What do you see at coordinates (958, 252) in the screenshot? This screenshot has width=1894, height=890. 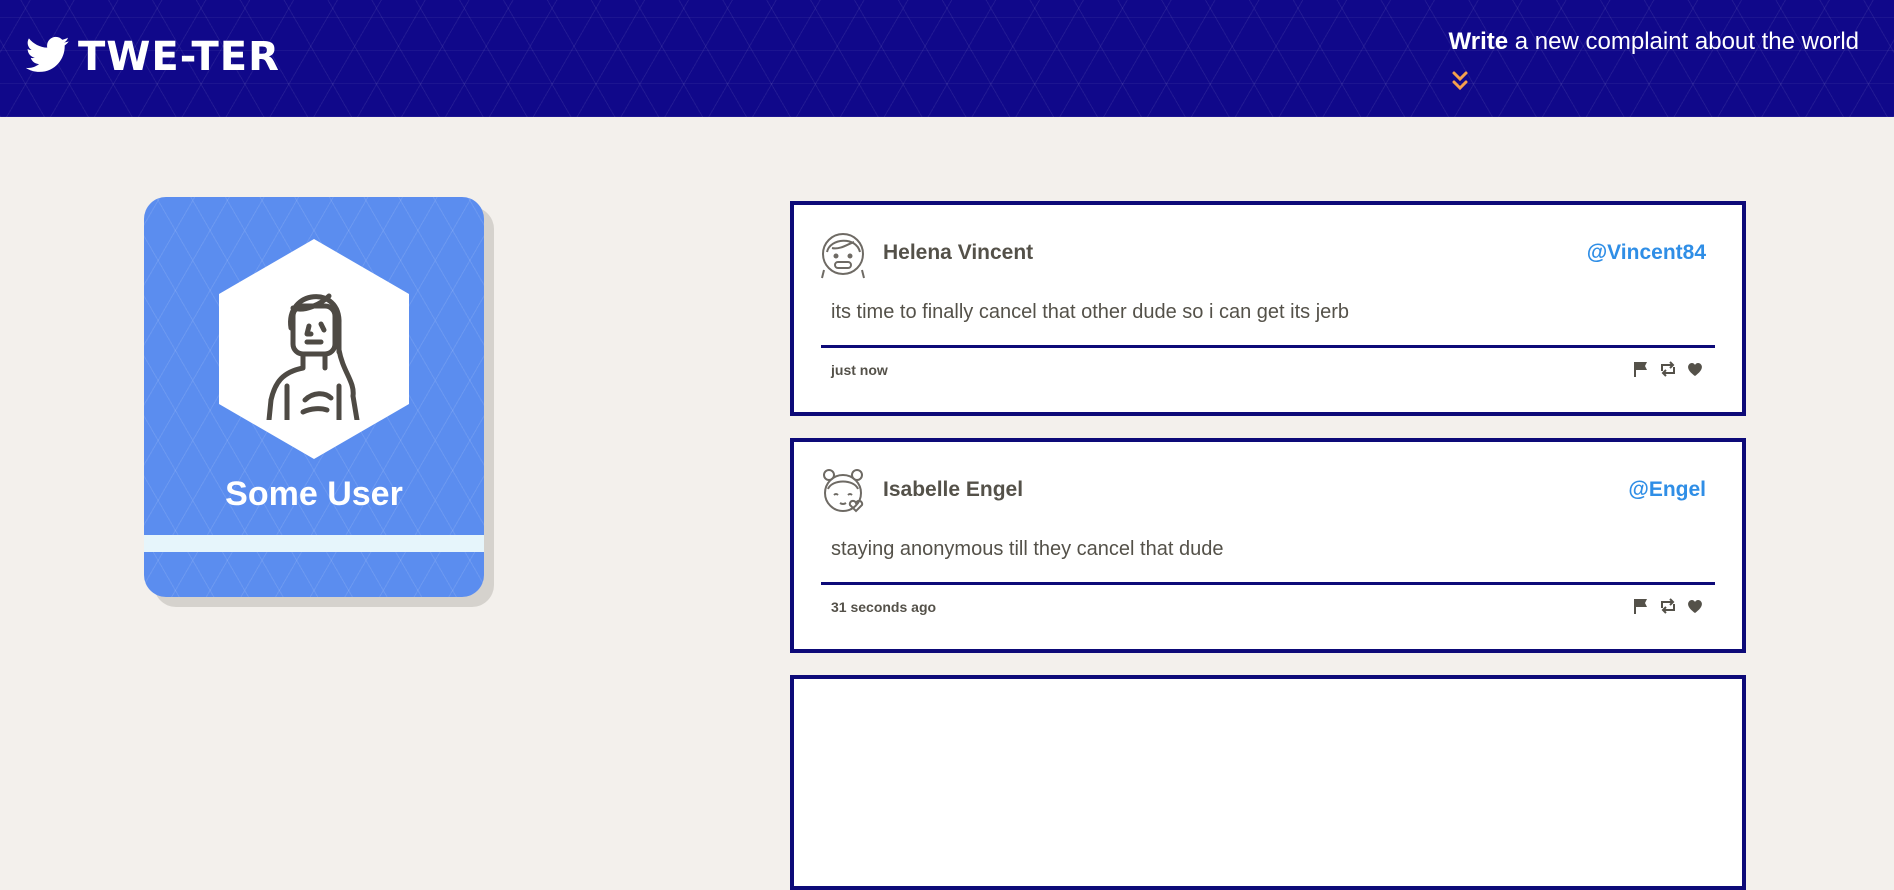 I see `tweet-author-name: Helena Vincent` at bounding box center [958, 252].